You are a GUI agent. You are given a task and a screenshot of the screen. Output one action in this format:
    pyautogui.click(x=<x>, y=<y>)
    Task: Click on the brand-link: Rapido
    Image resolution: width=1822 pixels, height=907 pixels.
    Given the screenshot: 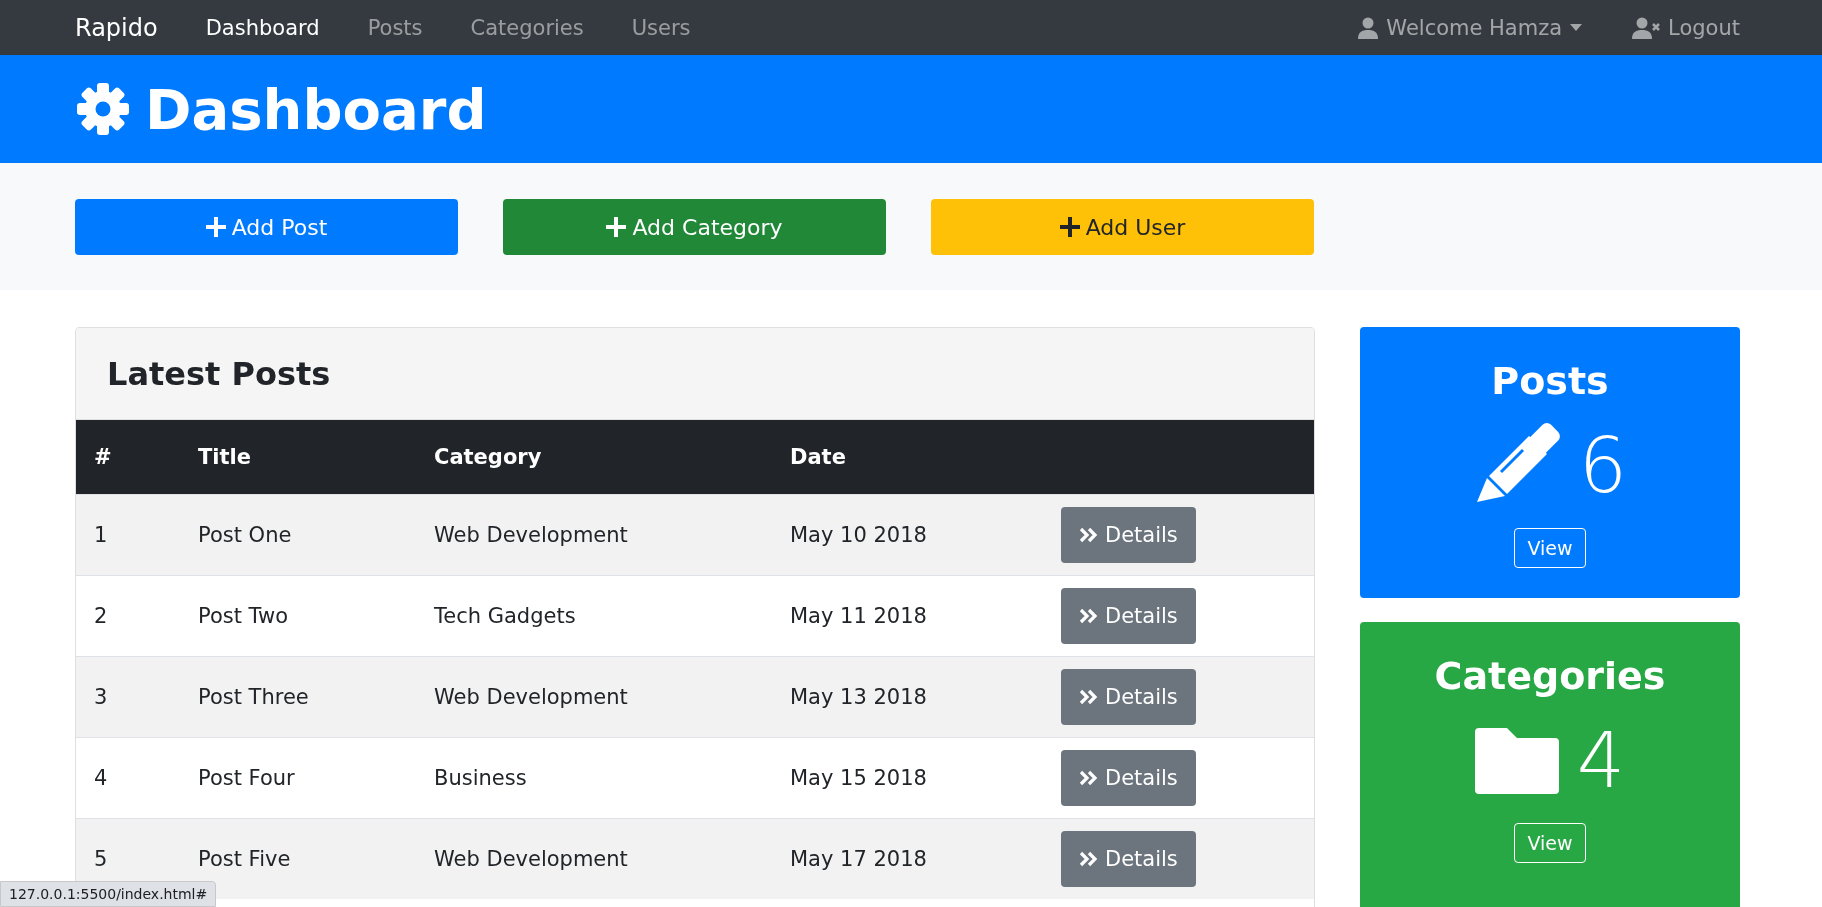 What is the action you would take?
    pyautogui.click(x=116, y=27)
    